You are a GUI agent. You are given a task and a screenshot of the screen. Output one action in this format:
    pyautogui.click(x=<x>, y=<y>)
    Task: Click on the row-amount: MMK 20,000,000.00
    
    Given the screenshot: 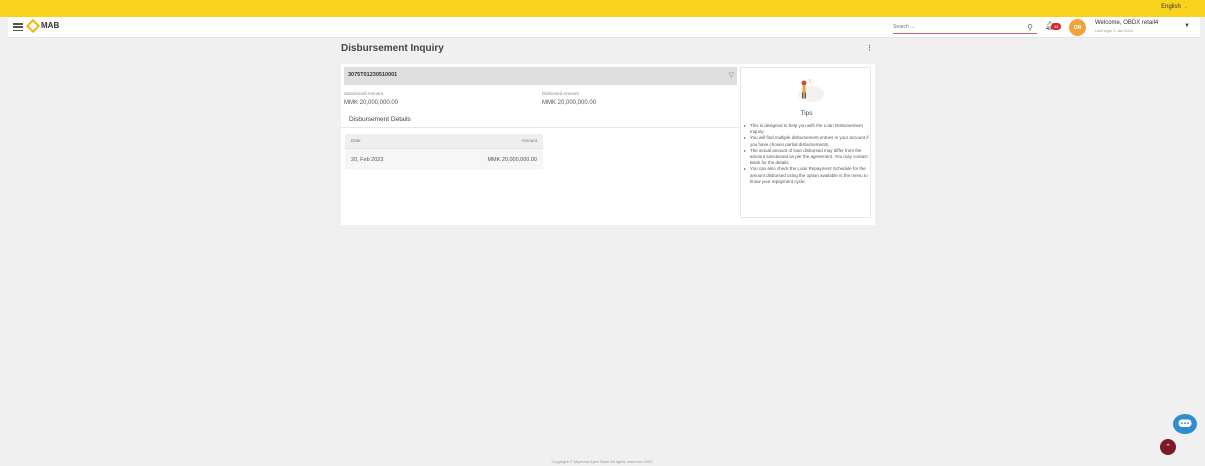 What is the action you would take?
    pyautogui.click(x=512, y=160)
    